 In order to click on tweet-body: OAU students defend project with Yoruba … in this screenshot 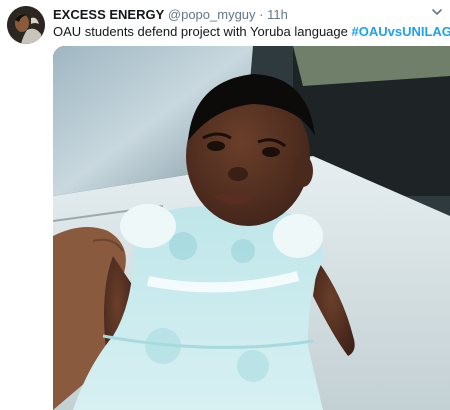, I will do `click(200, 31)`.